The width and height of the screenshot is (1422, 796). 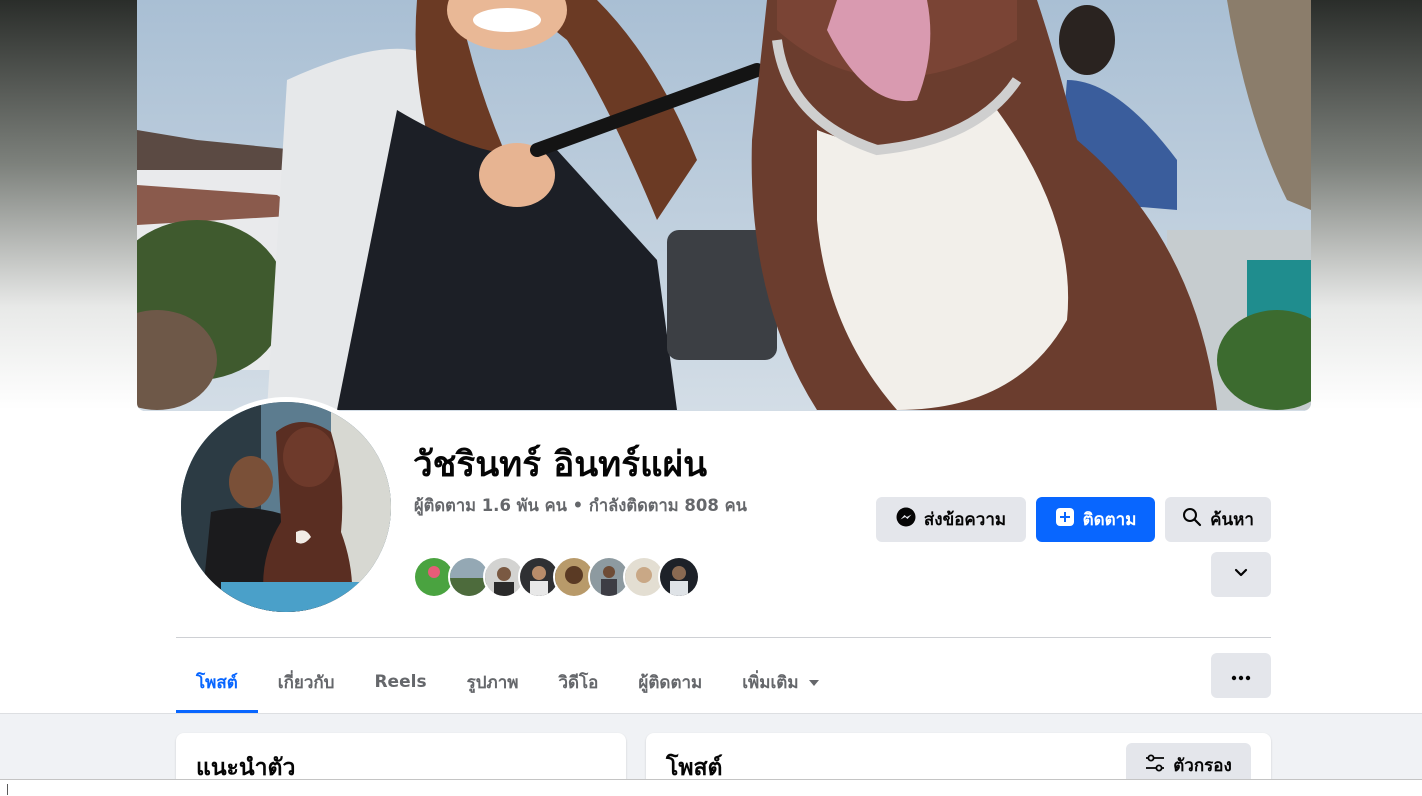 I want to click on tab-label: ผู้ติดตาม, so click(x=670, y=682).